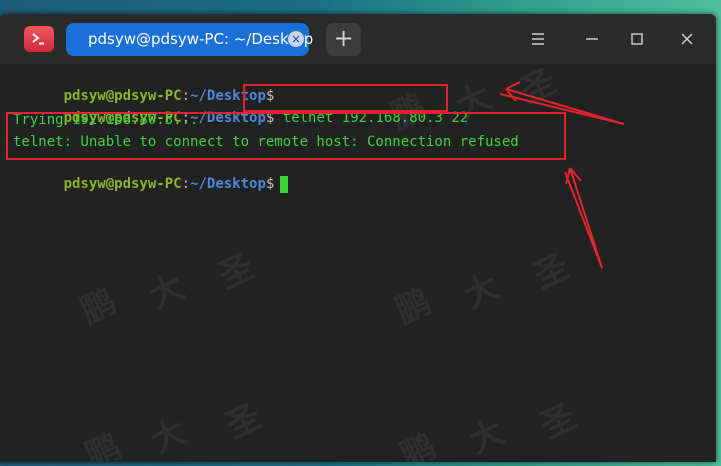  Describe the element at coordinates (284, 184) in the screenshot. I see `terminal-cursor` at that location.